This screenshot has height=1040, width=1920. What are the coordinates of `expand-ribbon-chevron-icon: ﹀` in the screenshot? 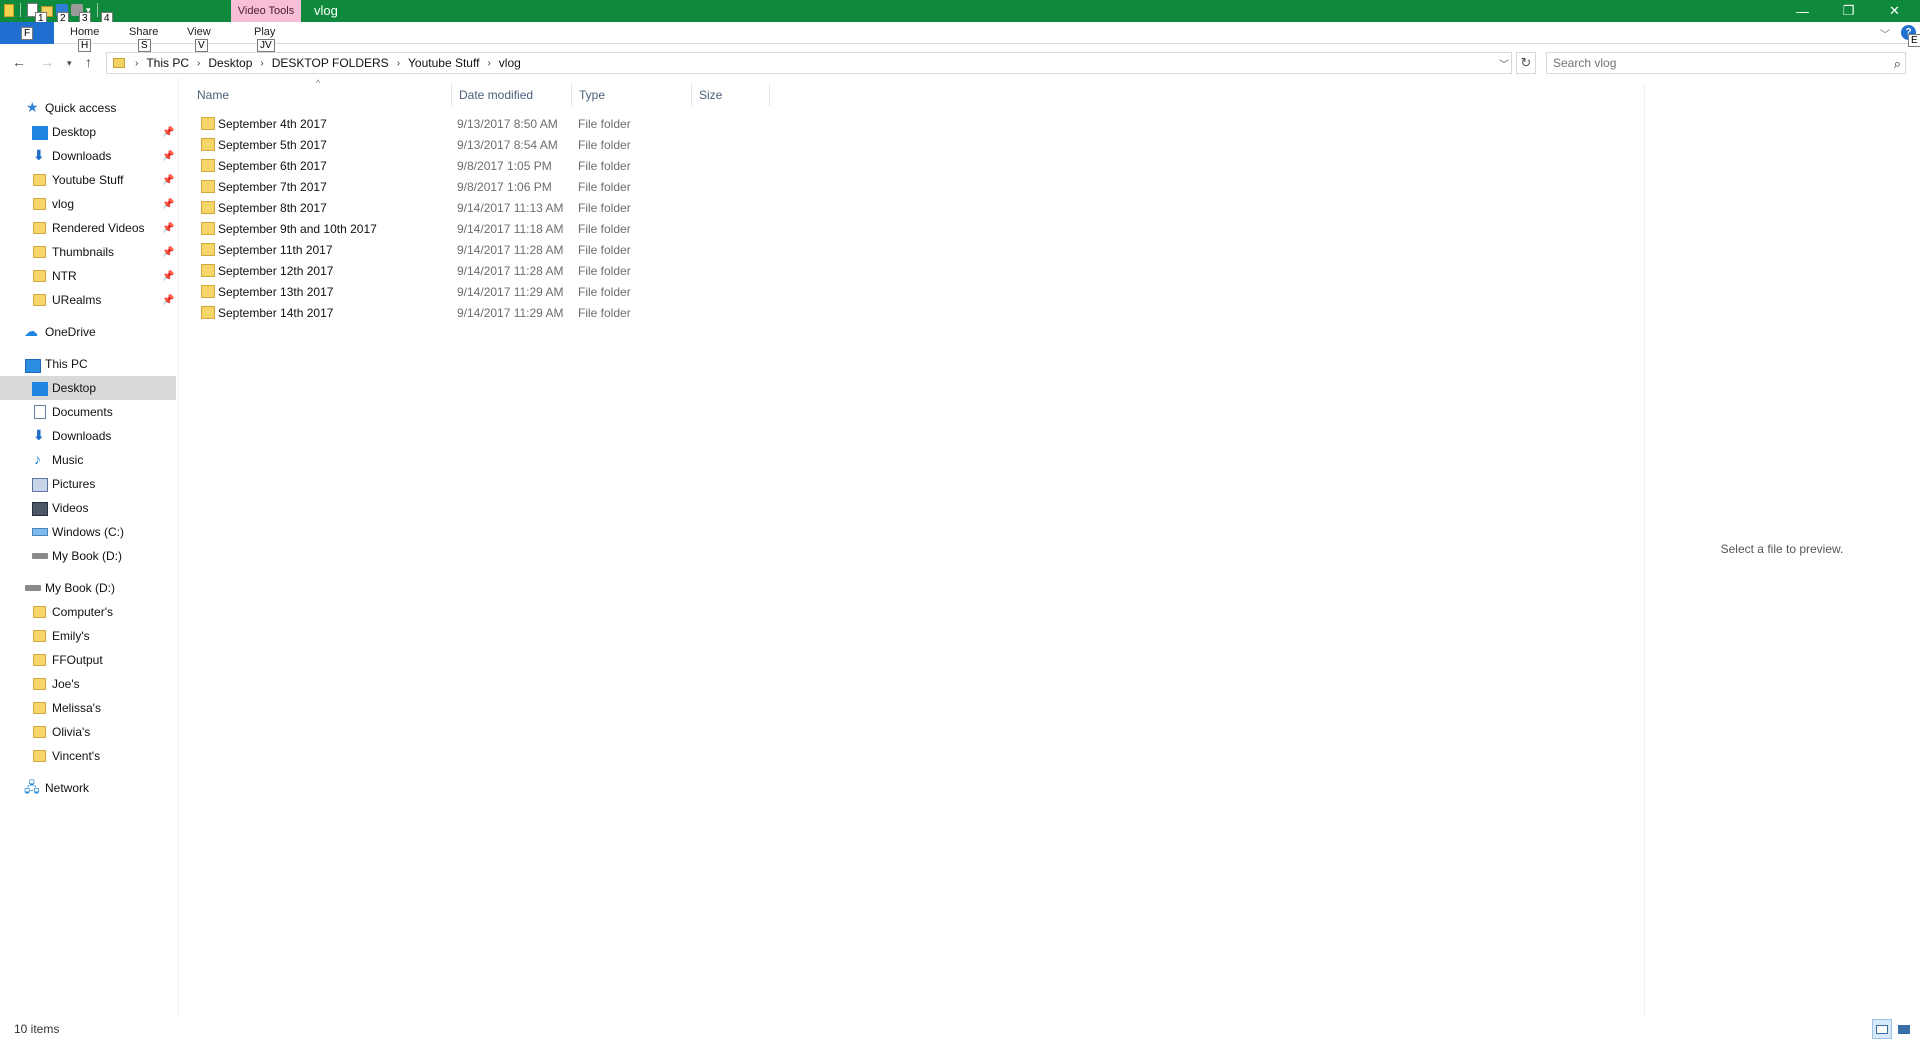 It's located at (1885, 33).